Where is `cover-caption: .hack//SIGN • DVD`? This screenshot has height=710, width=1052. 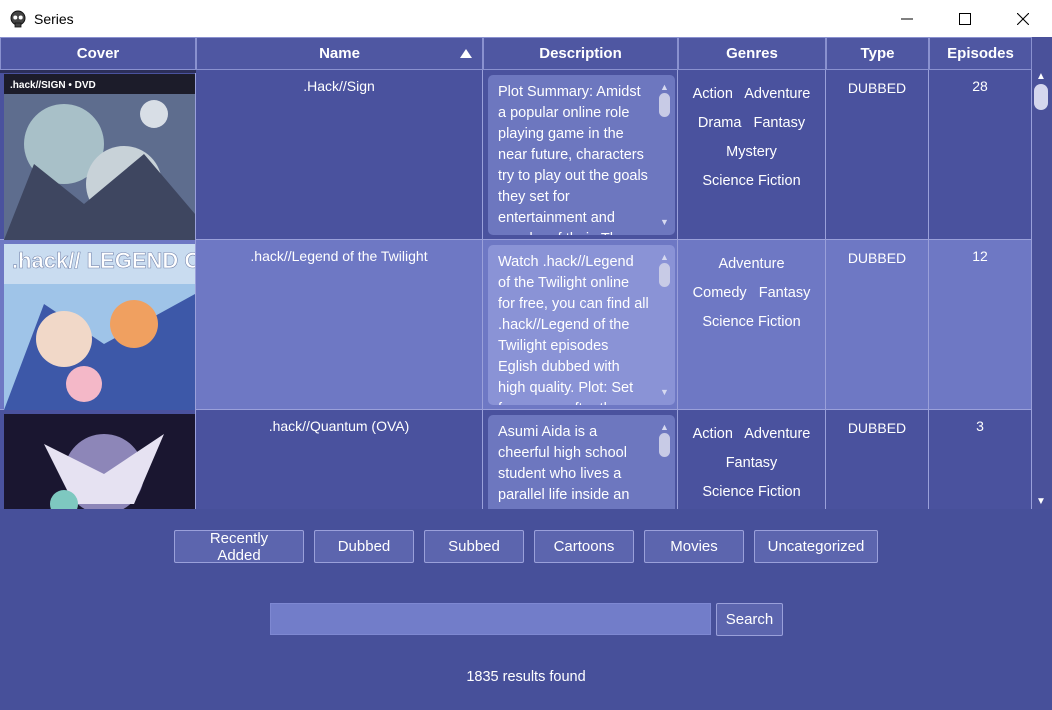 cover-caption: .hack//SIGN • DVD is located at coordinates (53, 85).